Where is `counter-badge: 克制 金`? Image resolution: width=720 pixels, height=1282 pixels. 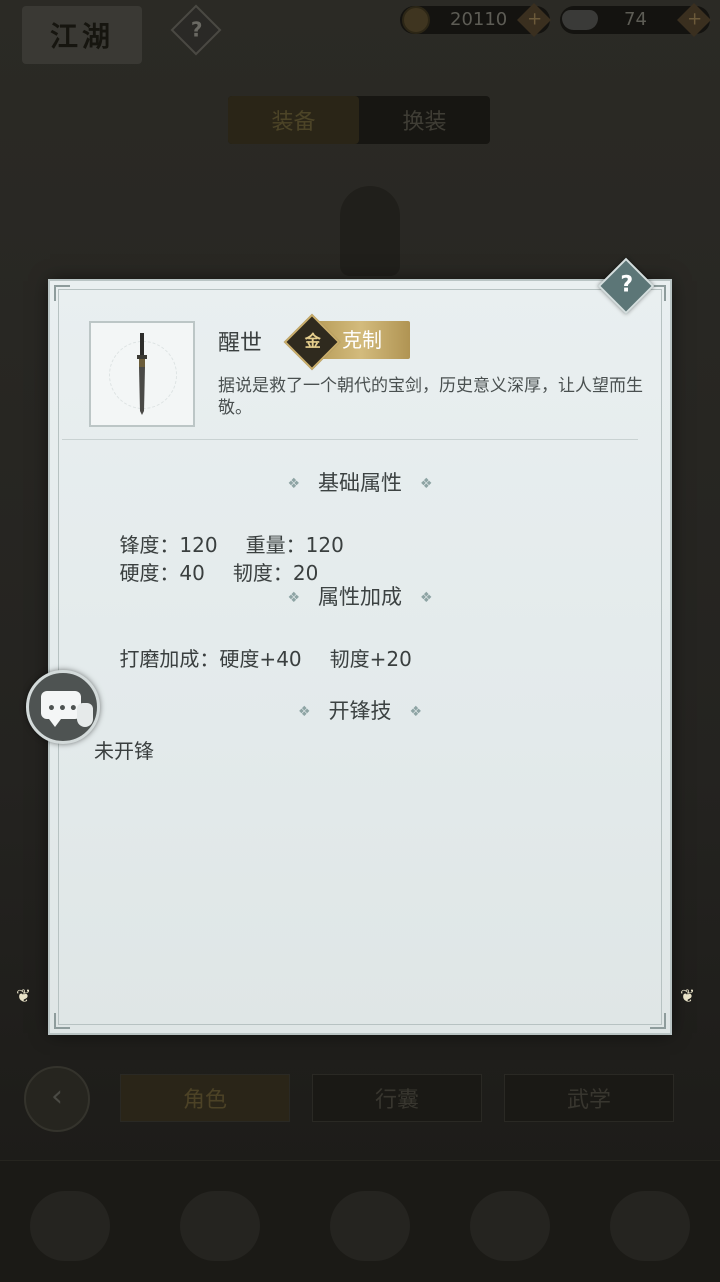 counter-badge: 克制 金 is located at coordinates (348, 342).